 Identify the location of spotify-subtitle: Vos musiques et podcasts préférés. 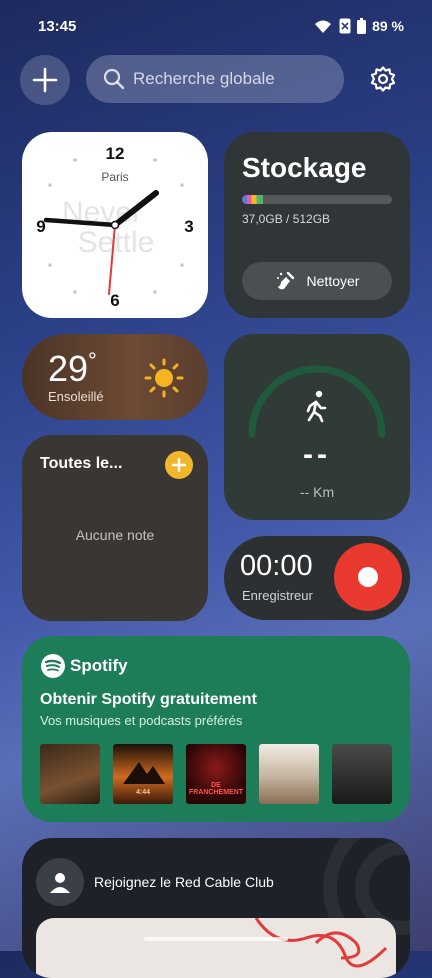
(141, 720).